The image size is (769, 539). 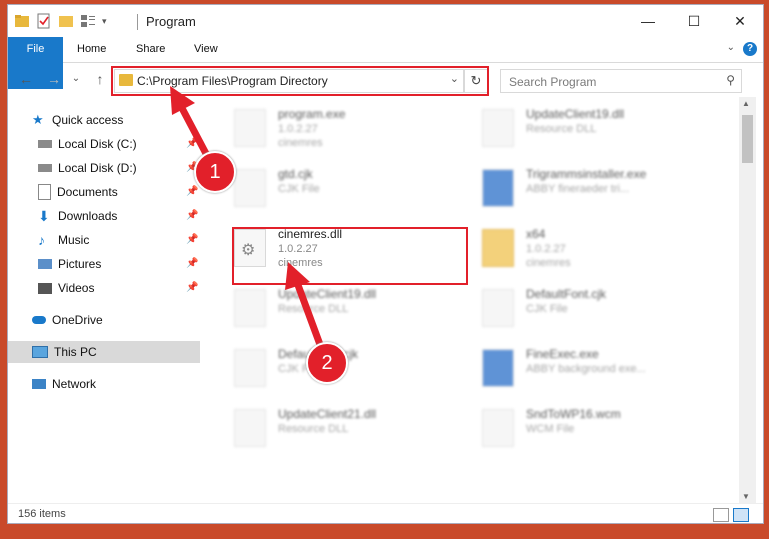 I want to click on arrow-2-head, so click(x=297, y=276).